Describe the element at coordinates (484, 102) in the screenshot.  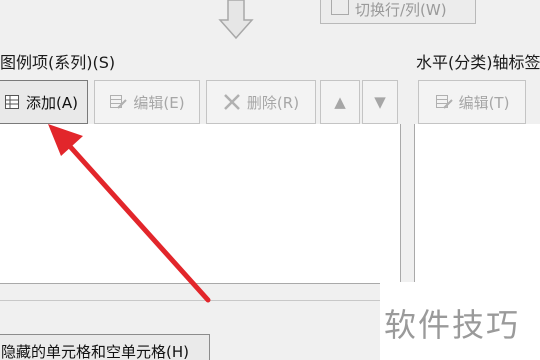
I see `edit-axis-labels-label: 编辑(T)` at that location.